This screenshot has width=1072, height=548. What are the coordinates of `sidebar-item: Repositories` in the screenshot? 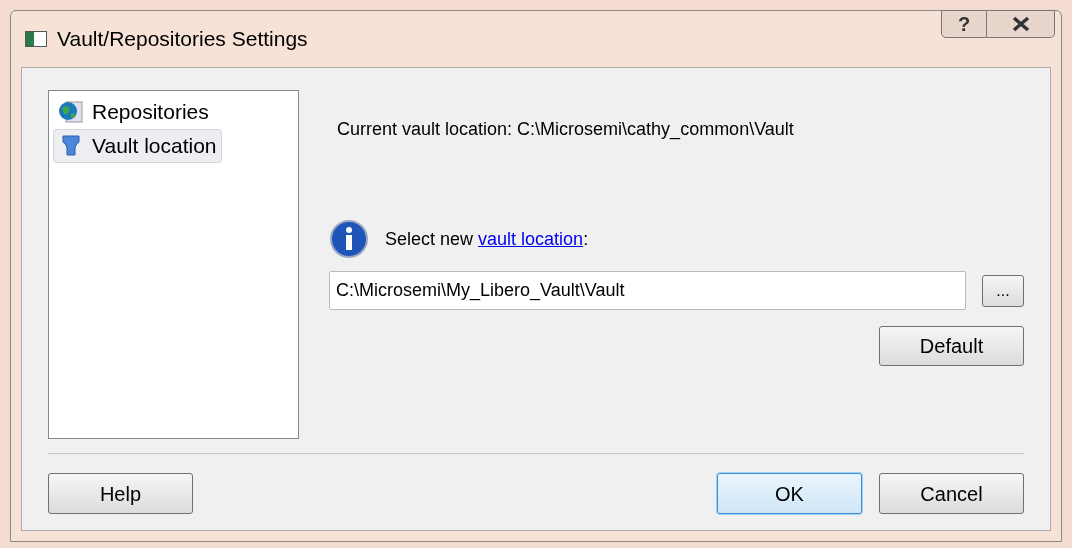 It's located at (133, 112).